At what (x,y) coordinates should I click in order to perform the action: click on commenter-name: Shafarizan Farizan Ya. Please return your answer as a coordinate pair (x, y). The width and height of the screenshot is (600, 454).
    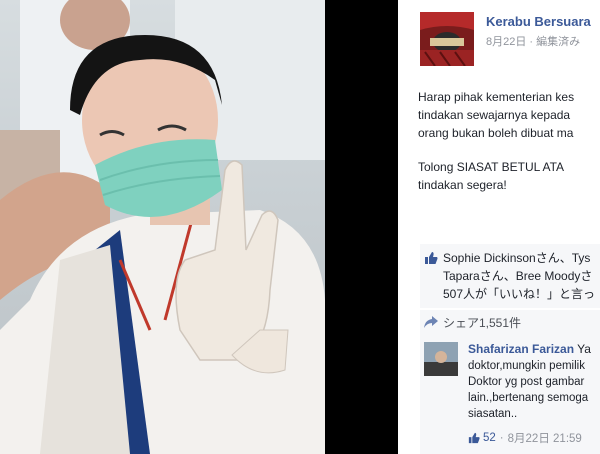
    Looking at the image, I should click on (529, 349).